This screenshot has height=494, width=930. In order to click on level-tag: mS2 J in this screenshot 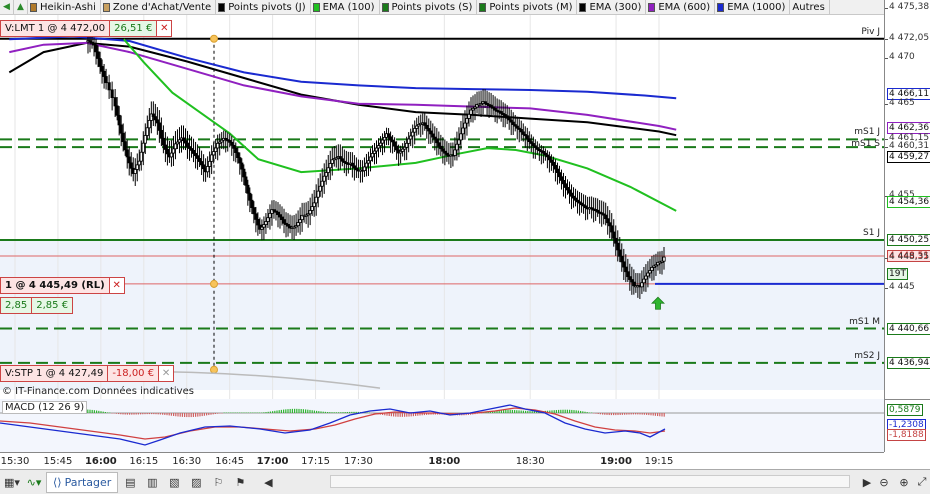, I will do `click(867, 355)`.